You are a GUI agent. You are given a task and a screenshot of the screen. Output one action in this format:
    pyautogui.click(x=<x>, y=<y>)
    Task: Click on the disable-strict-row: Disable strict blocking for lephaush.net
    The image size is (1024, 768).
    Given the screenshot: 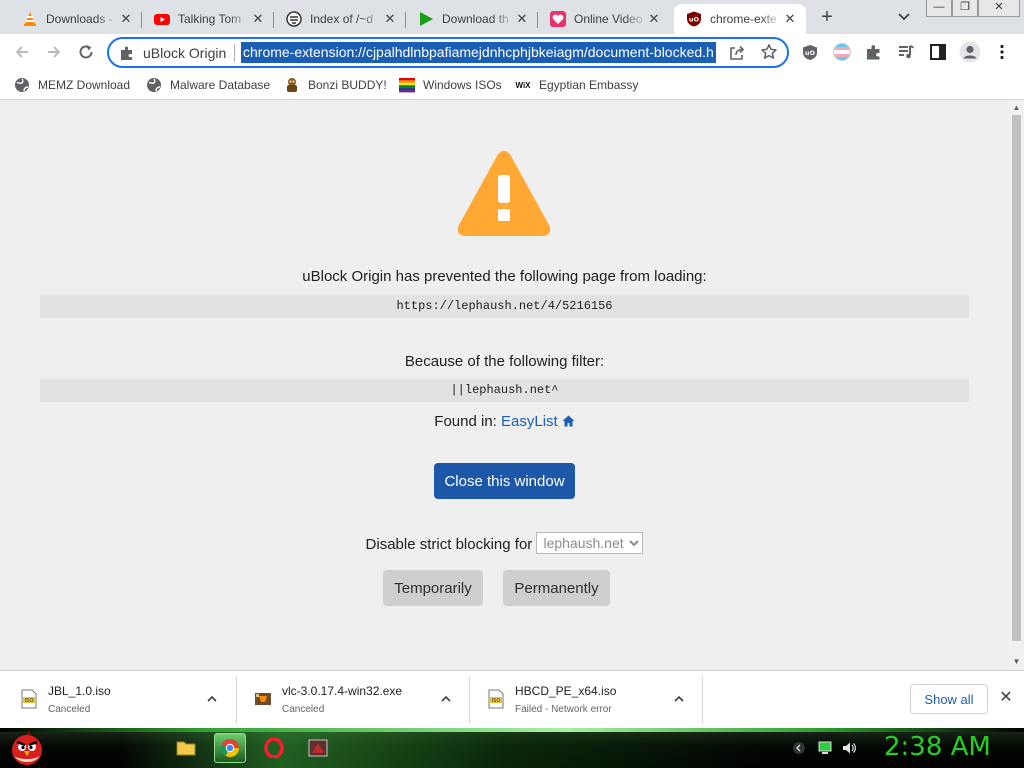 What is the action you would take?
    pyautogui.click(x=504, y=543)
    